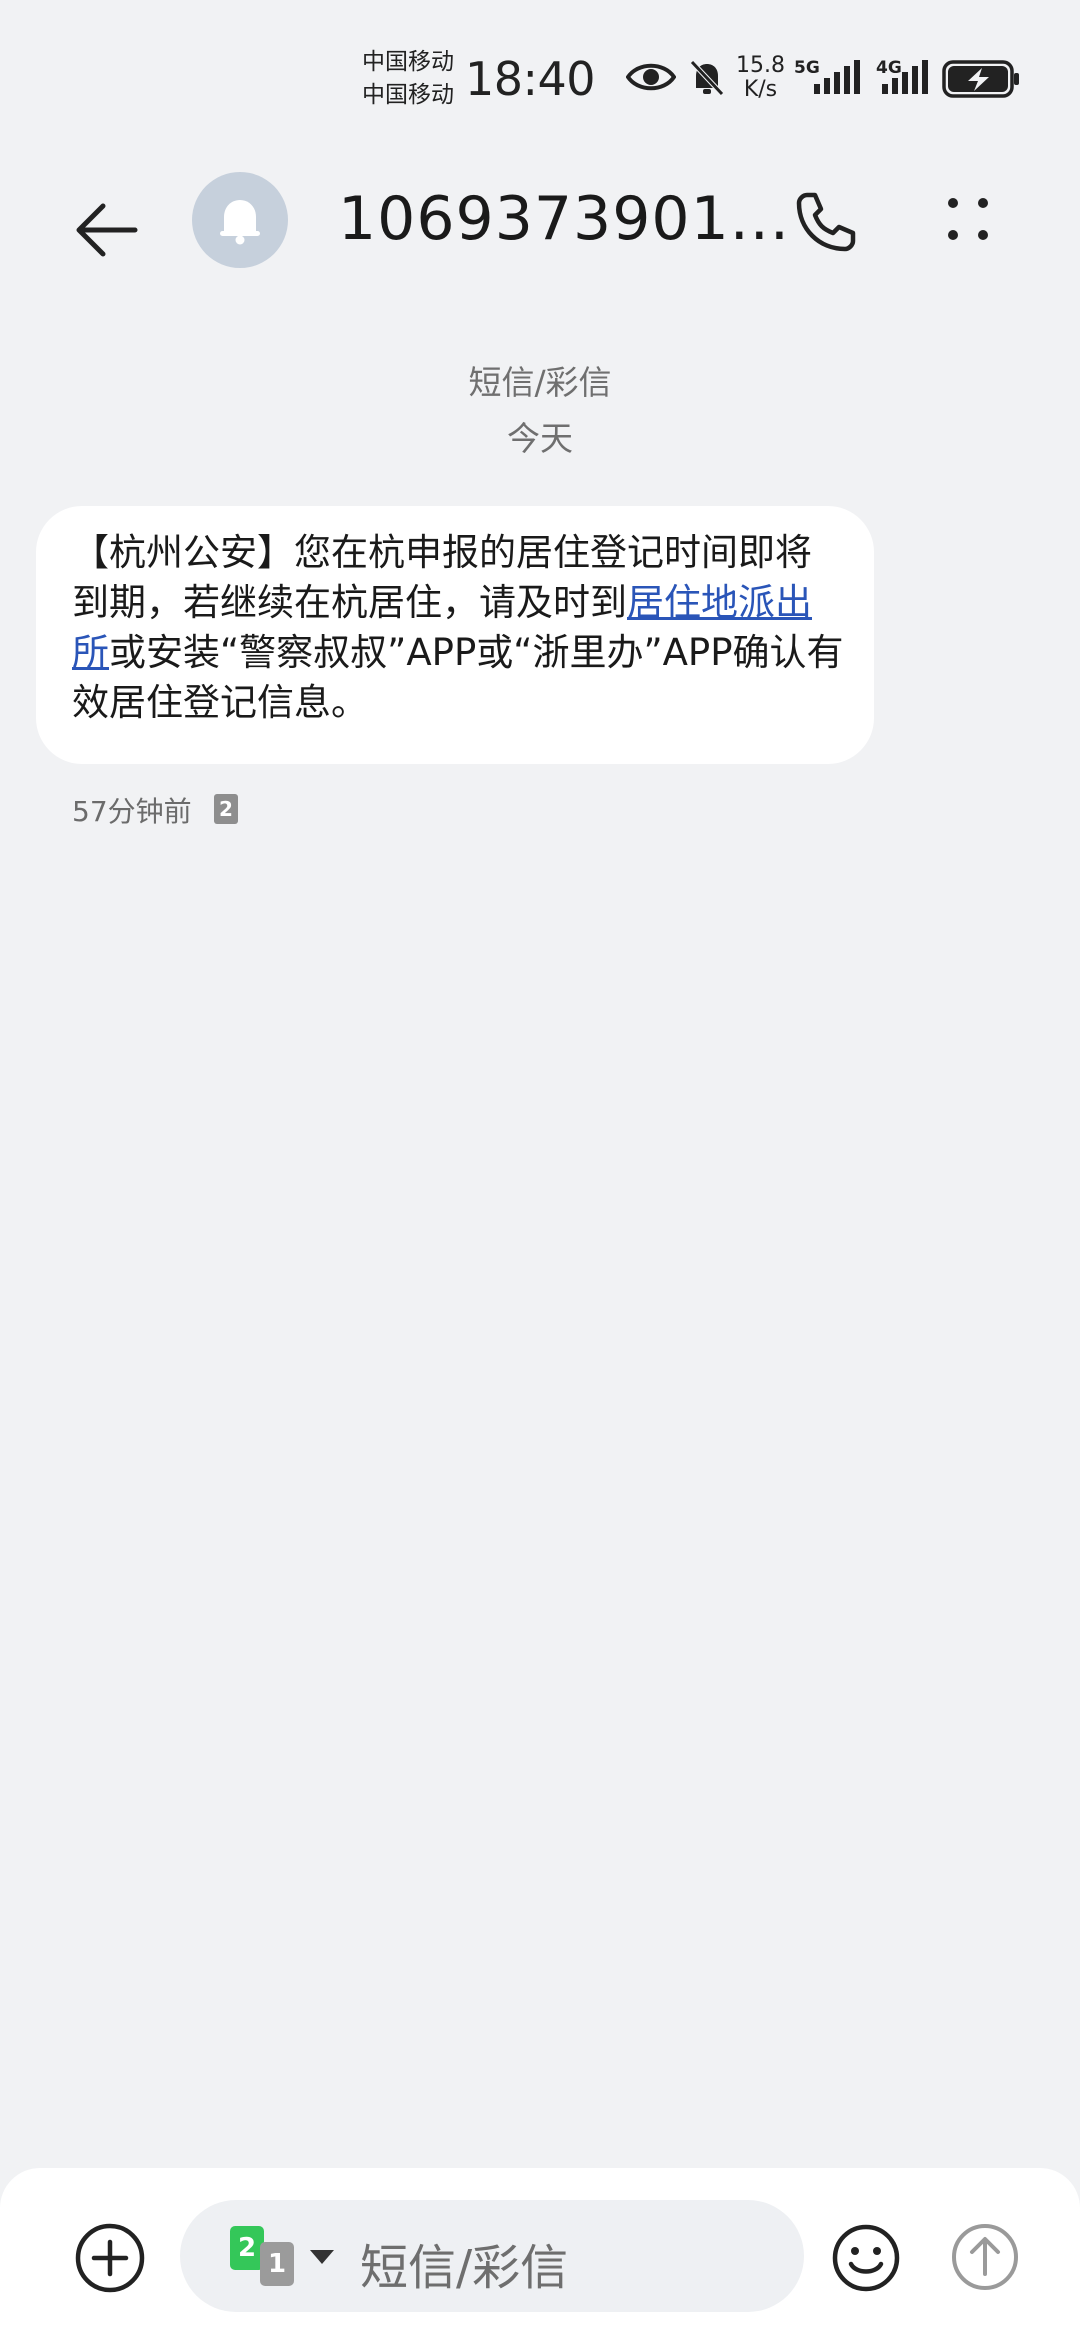  I want to click on carrier-2: 中国移动, so click(408, 95).